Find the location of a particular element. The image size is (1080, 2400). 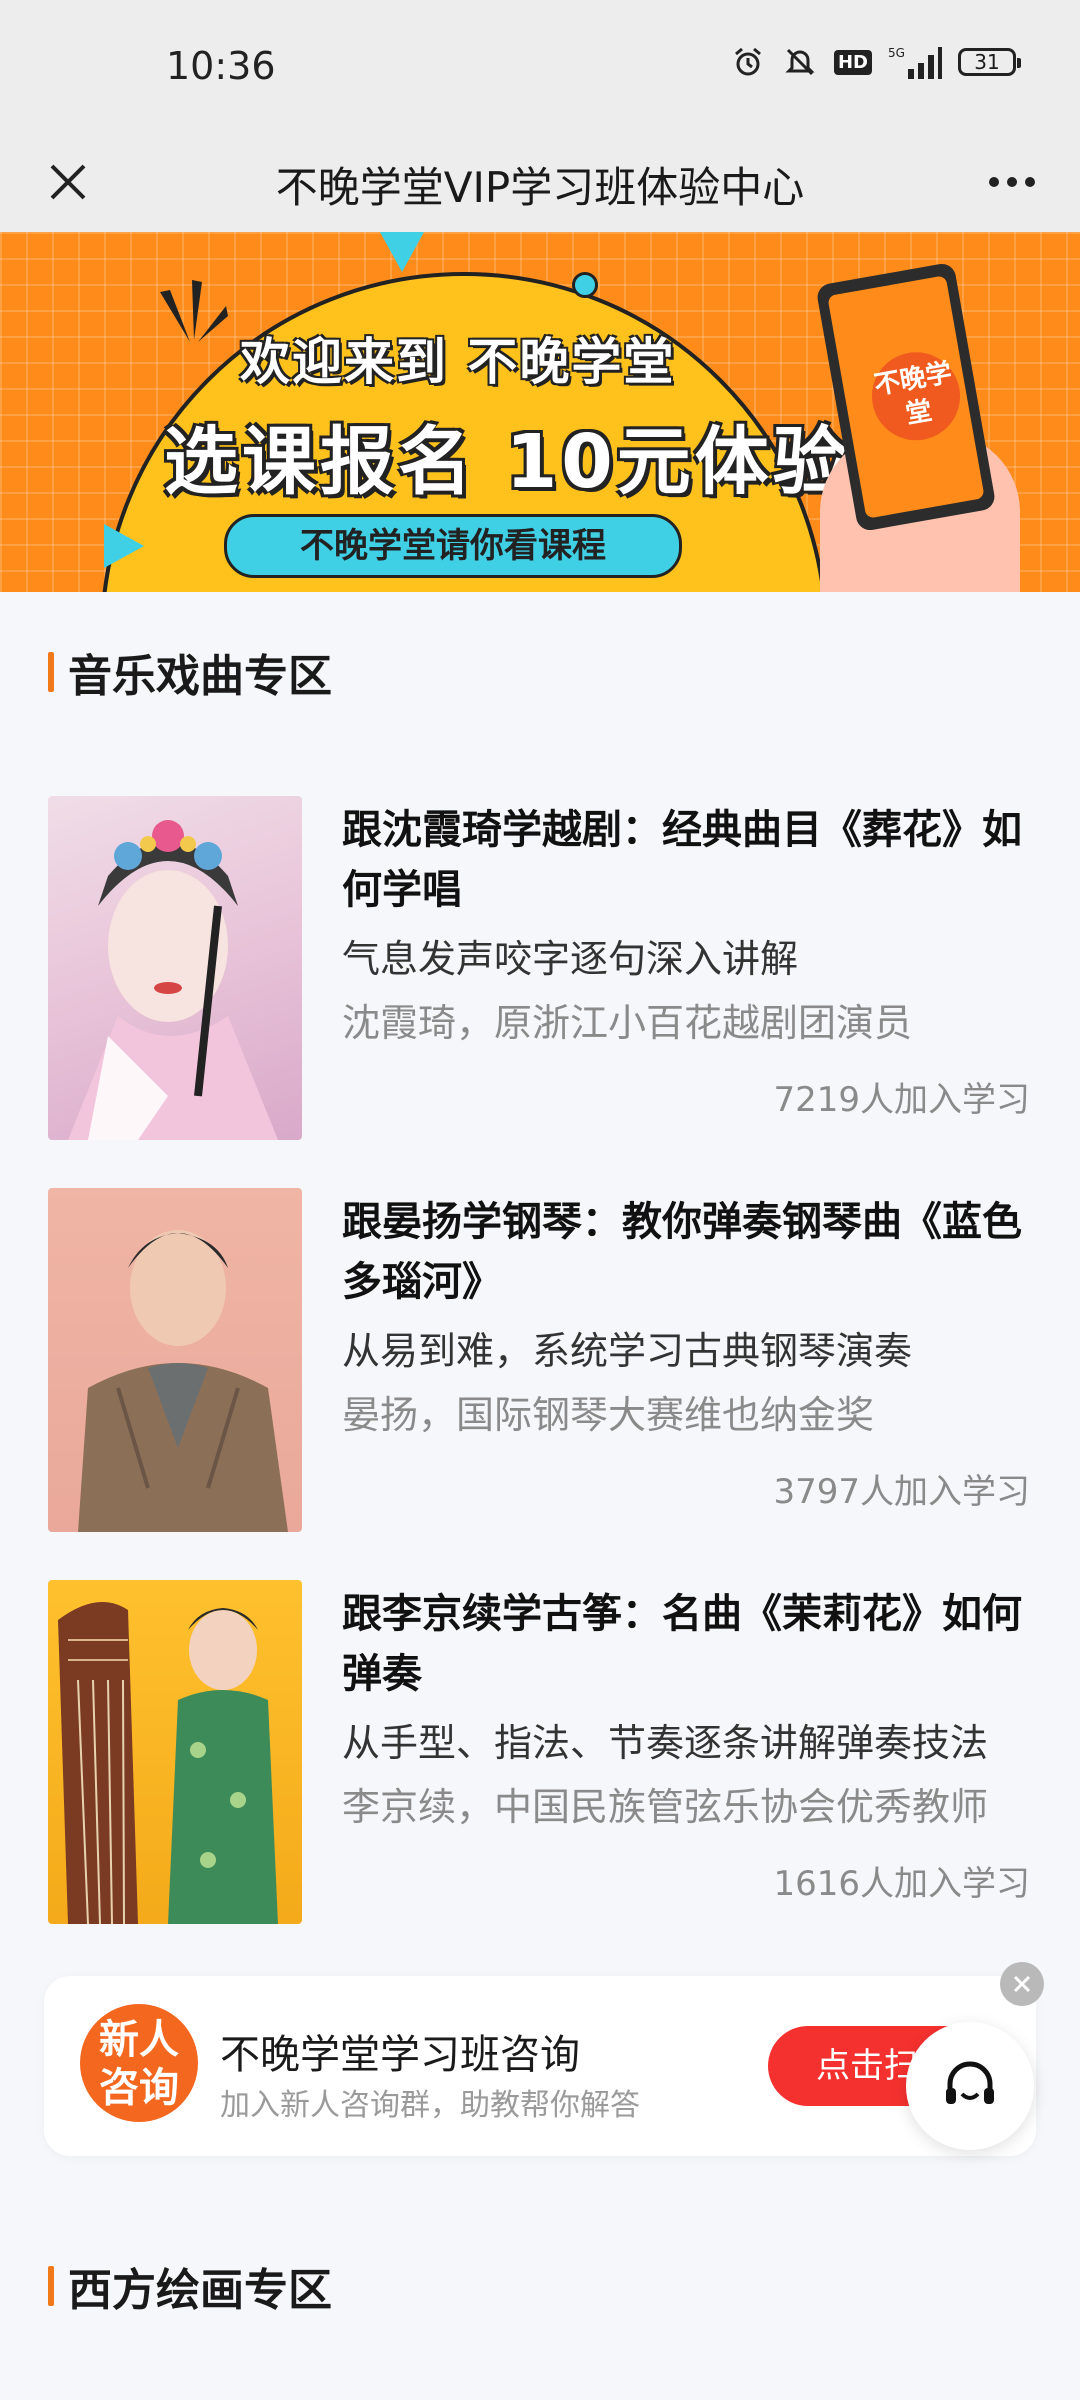

course-title: 跟沈霞琦学越剧：经典曲目《葬花》如何学唱 is located at coordinates (682, 860).